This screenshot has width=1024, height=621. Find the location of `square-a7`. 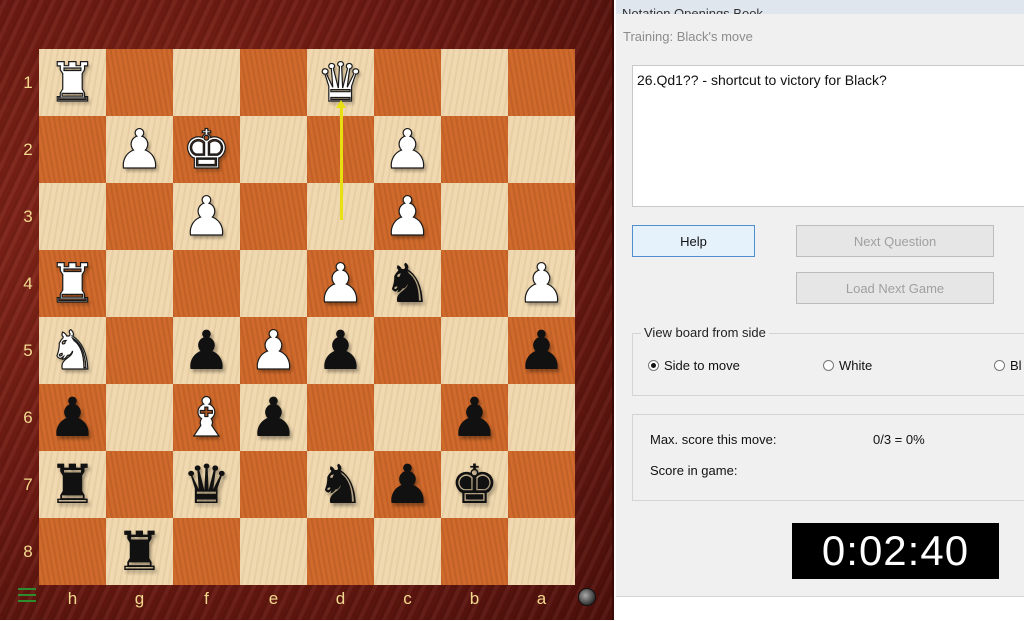

square-a7 is located at coordinates (541, 484).